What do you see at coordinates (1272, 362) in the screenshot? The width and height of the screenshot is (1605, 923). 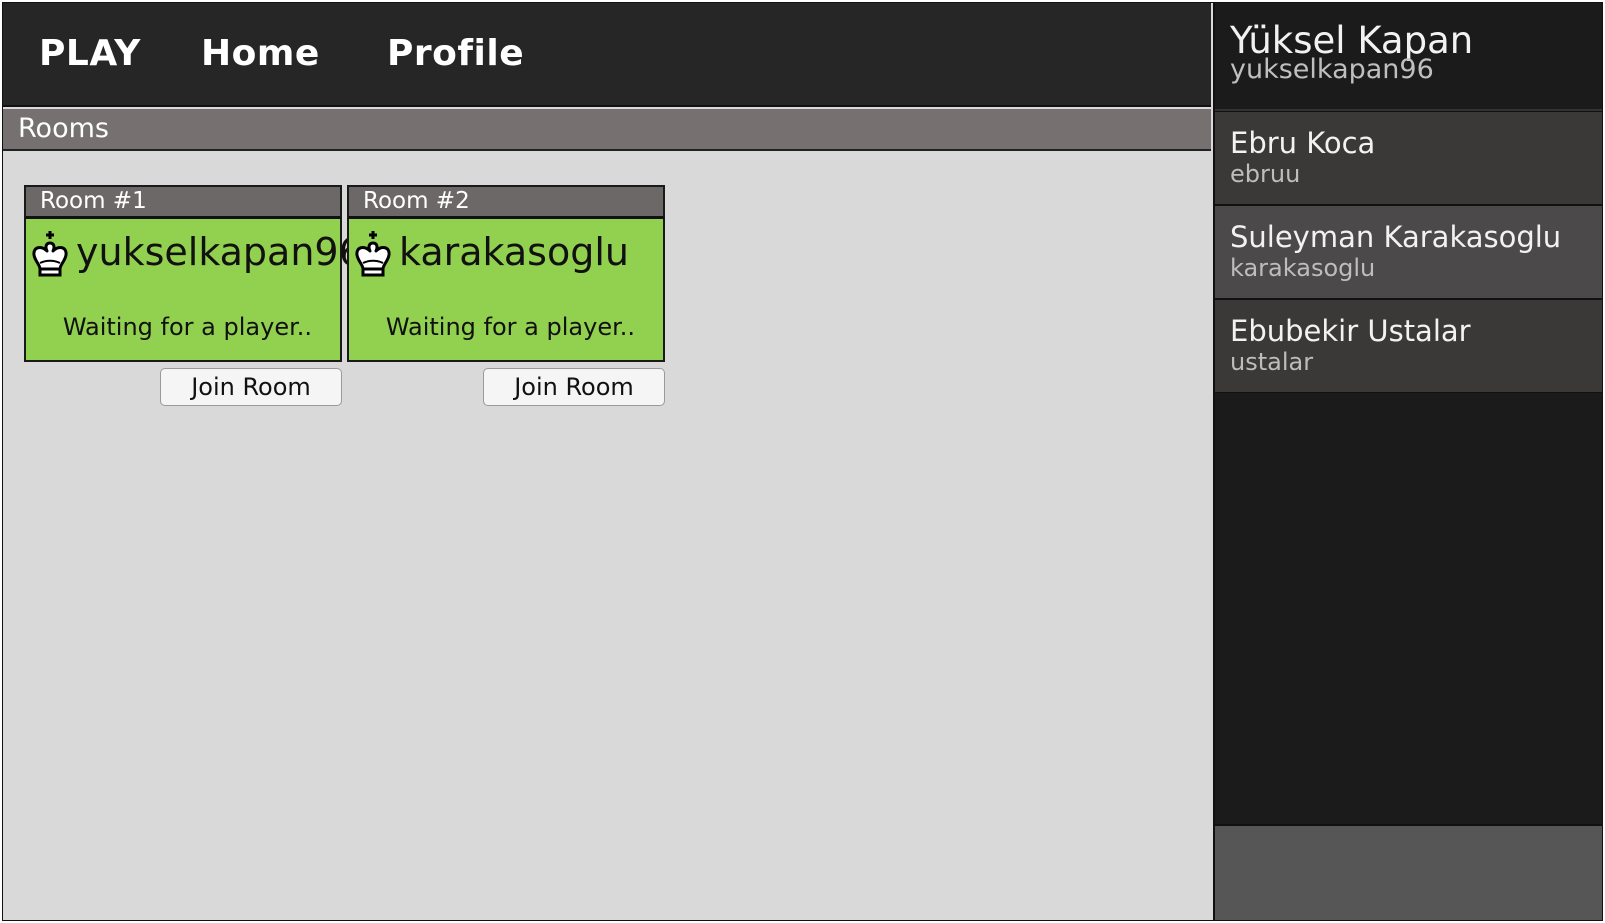 I see `friend-username: ustalar` at bounding box center [1272, 362].